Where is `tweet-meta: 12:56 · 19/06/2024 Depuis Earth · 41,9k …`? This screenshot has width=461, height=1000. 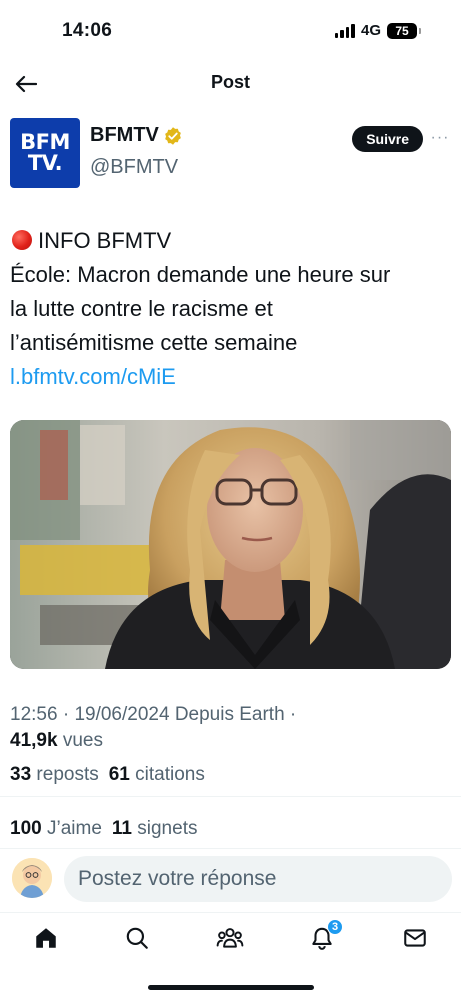 tweet-meta: 12:56 · 19/06/2024 Depuis Earth · 41,9k … is located at coordinates (230, 728).